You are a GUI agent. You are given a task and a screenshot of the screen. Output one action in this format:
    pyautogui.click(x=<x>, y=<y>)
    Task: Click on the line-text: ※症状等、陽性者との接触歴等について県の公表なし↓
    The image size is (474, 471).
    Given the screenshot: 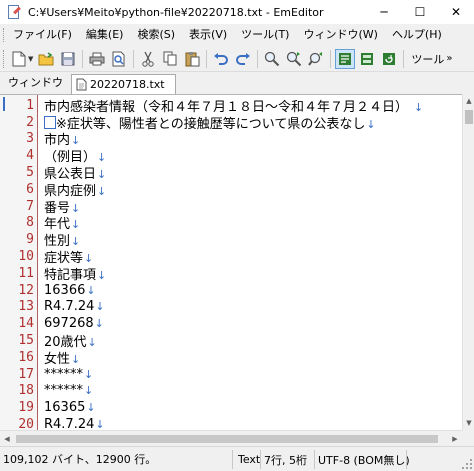 What is the action you would take?
    pyautogui.click(x=210, y=122)
    